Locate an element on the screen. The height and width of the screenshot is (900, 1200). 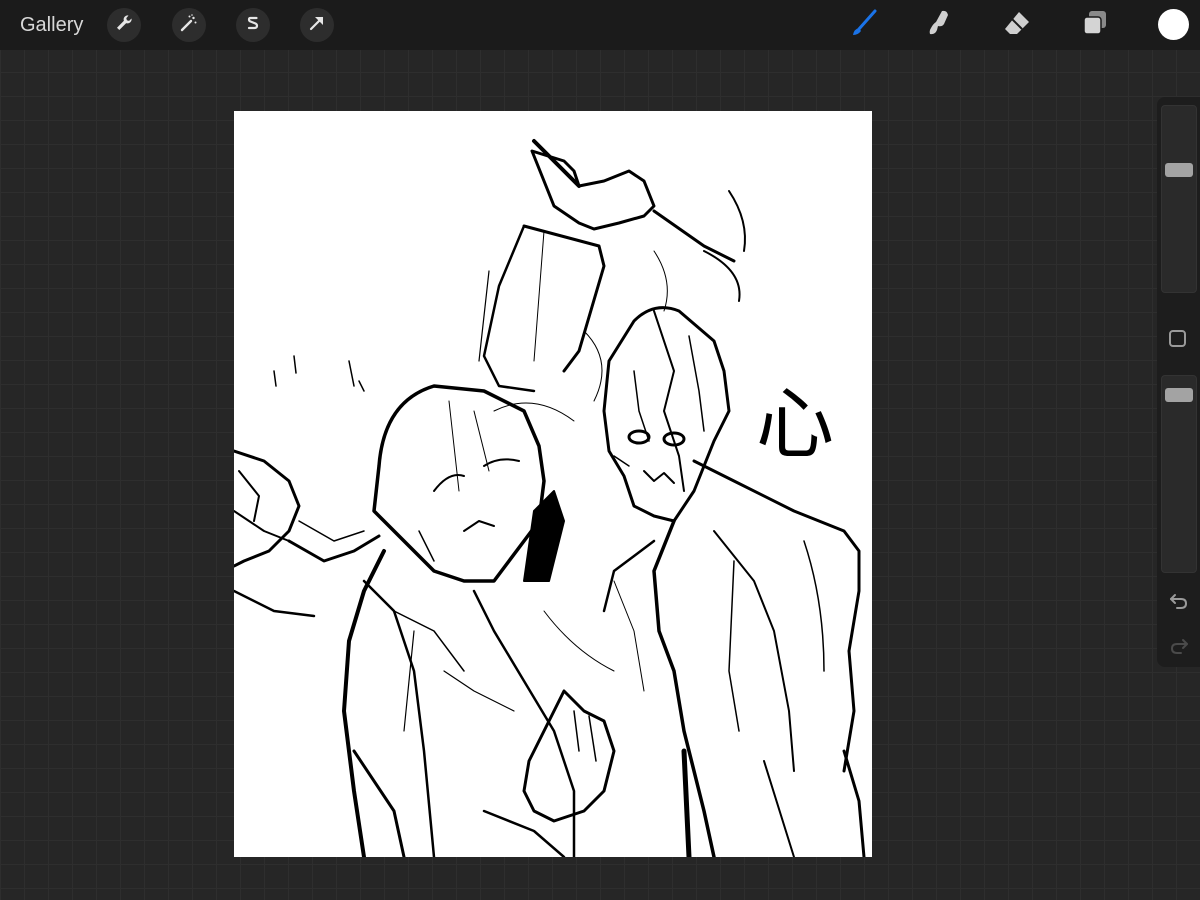
adjustments-button is located at coordinates (189, 25).